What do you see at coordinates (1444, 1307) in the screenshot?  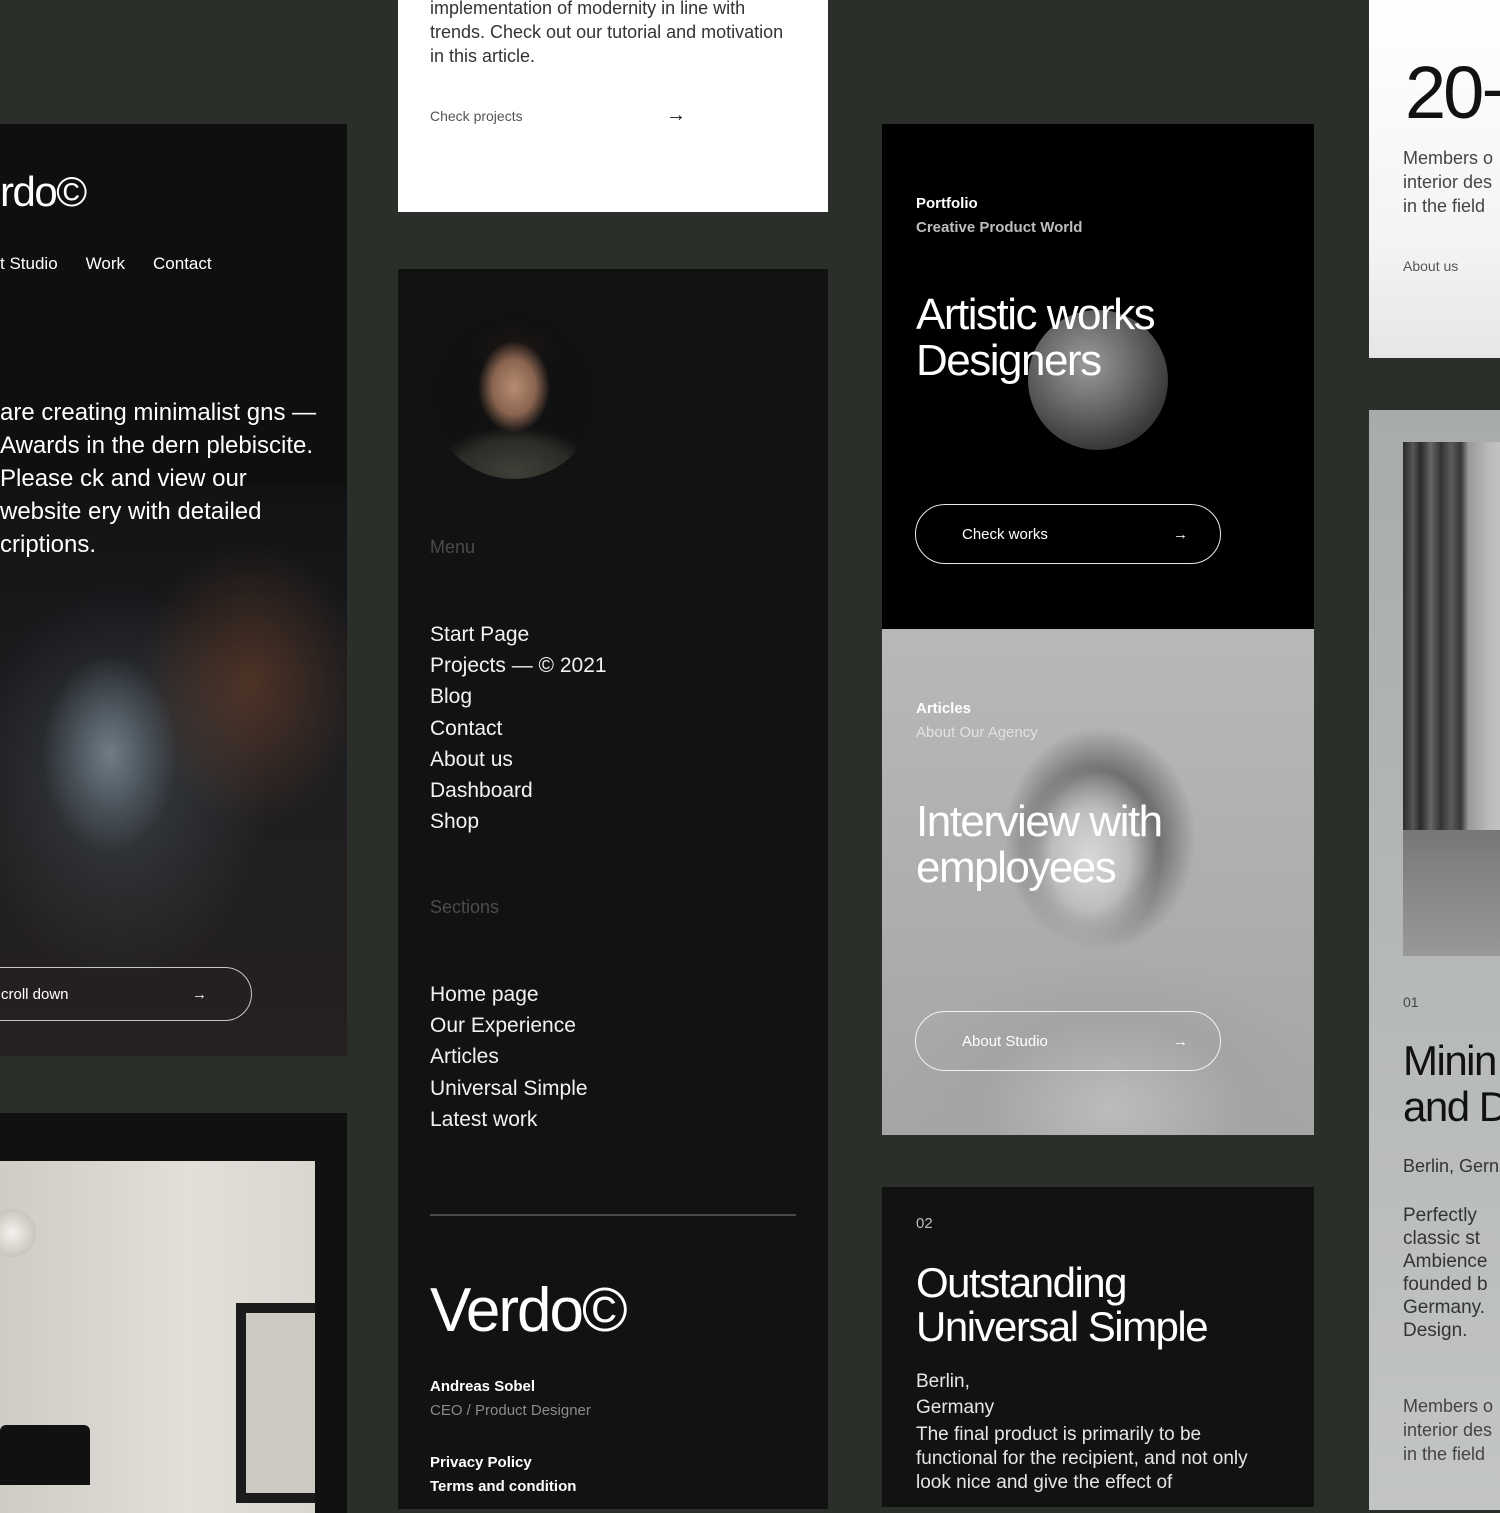 I see `mining-body-line: Germany.` at bounding box center [1444, 1307].